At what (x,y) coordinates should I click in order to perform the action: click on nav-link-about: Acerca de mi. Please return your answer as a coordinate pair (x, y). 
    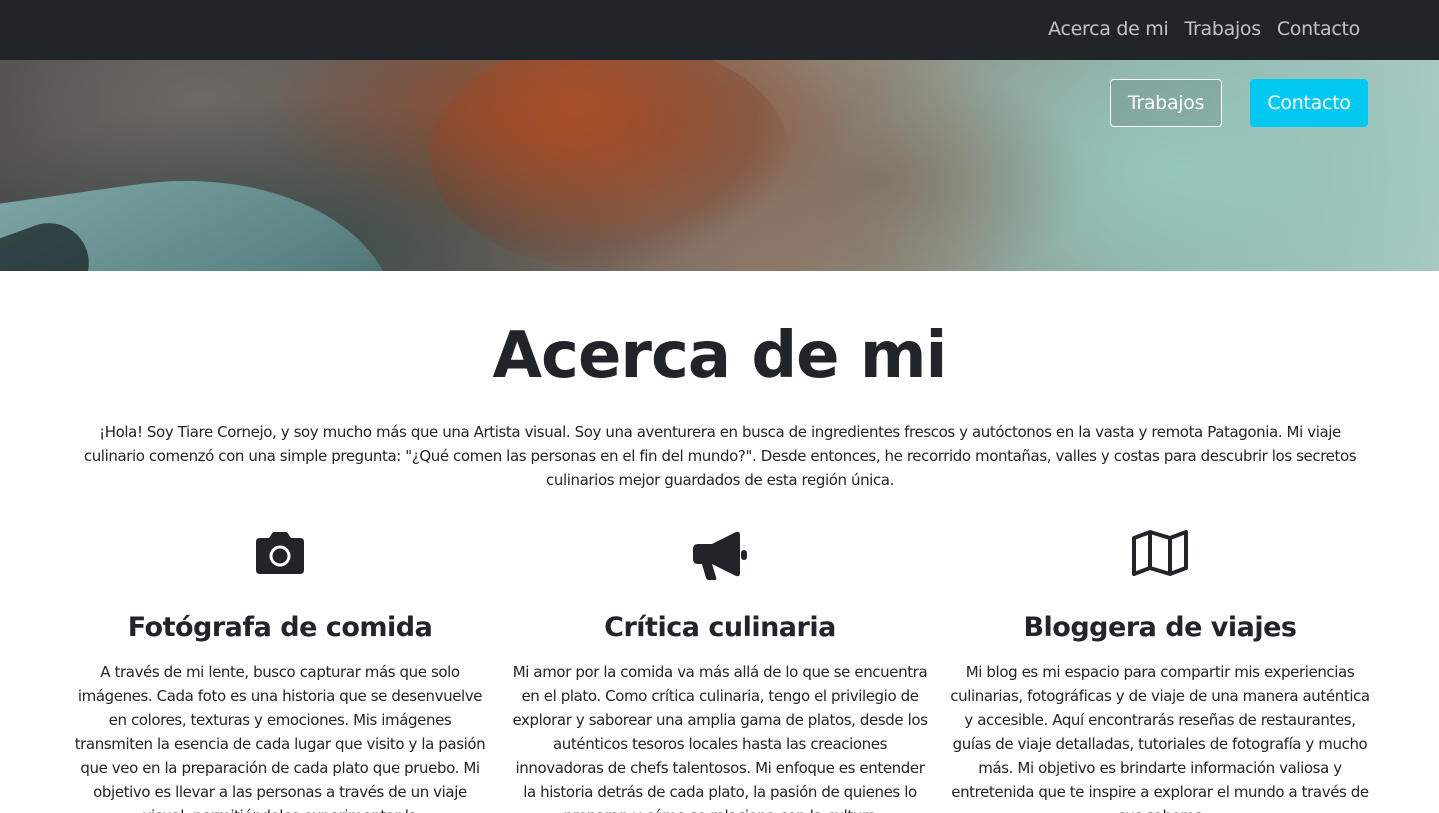
    Looking at the image, I should click on (1108, 29).